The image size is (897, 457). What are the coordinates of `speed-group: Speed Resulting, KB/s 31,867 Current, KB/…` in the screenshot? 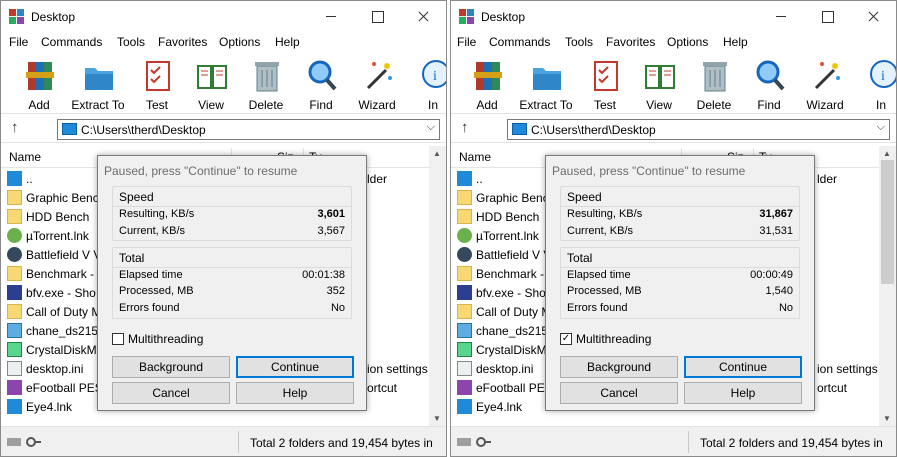 It's located at (680, 213).